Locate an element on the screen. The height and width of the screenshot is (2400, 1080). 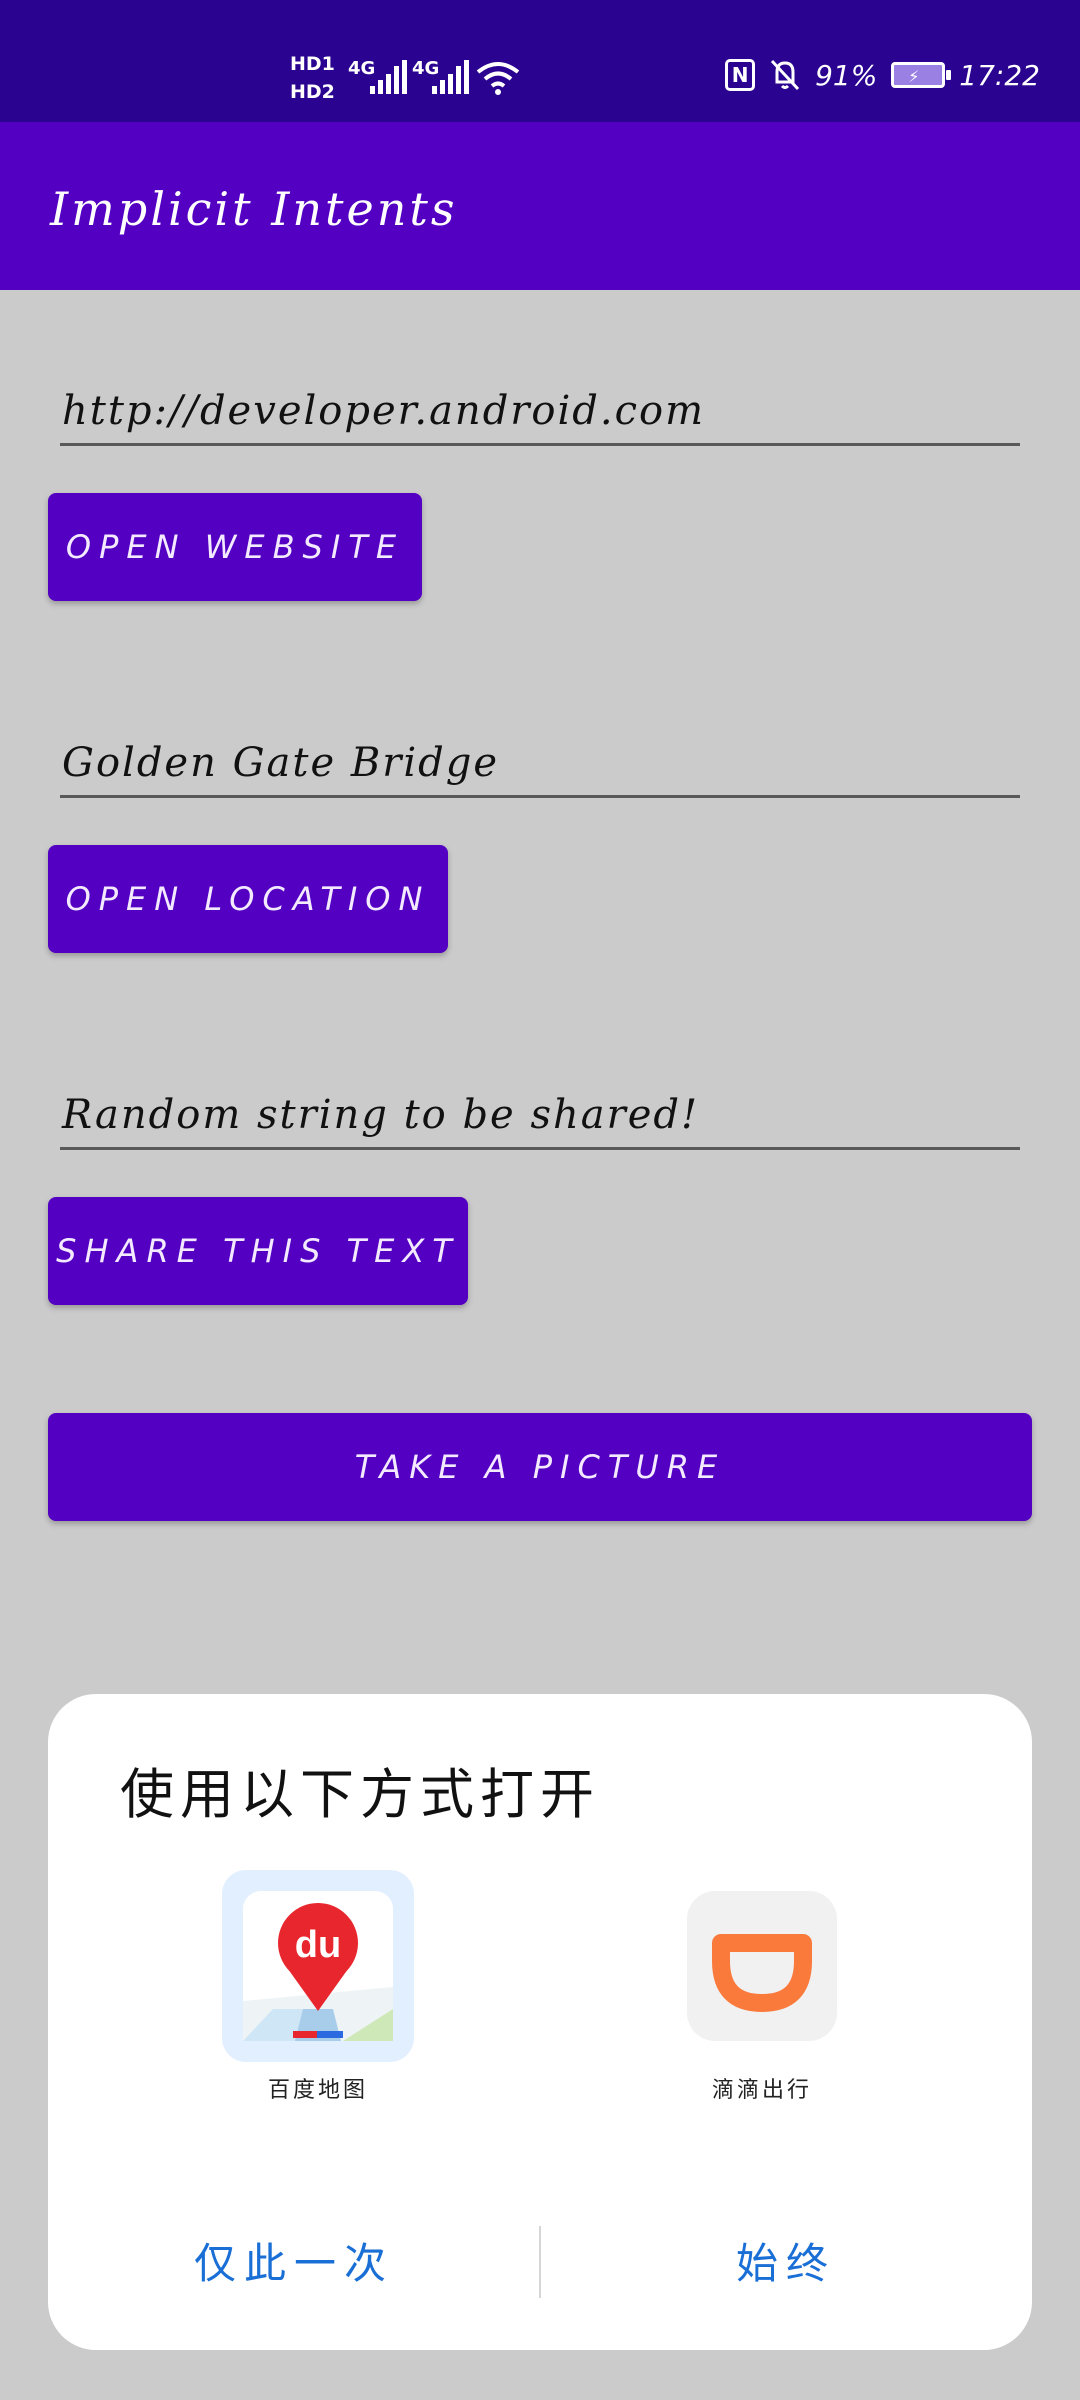
baidu-maps-icon: du is located at coordinates (318, 1966).